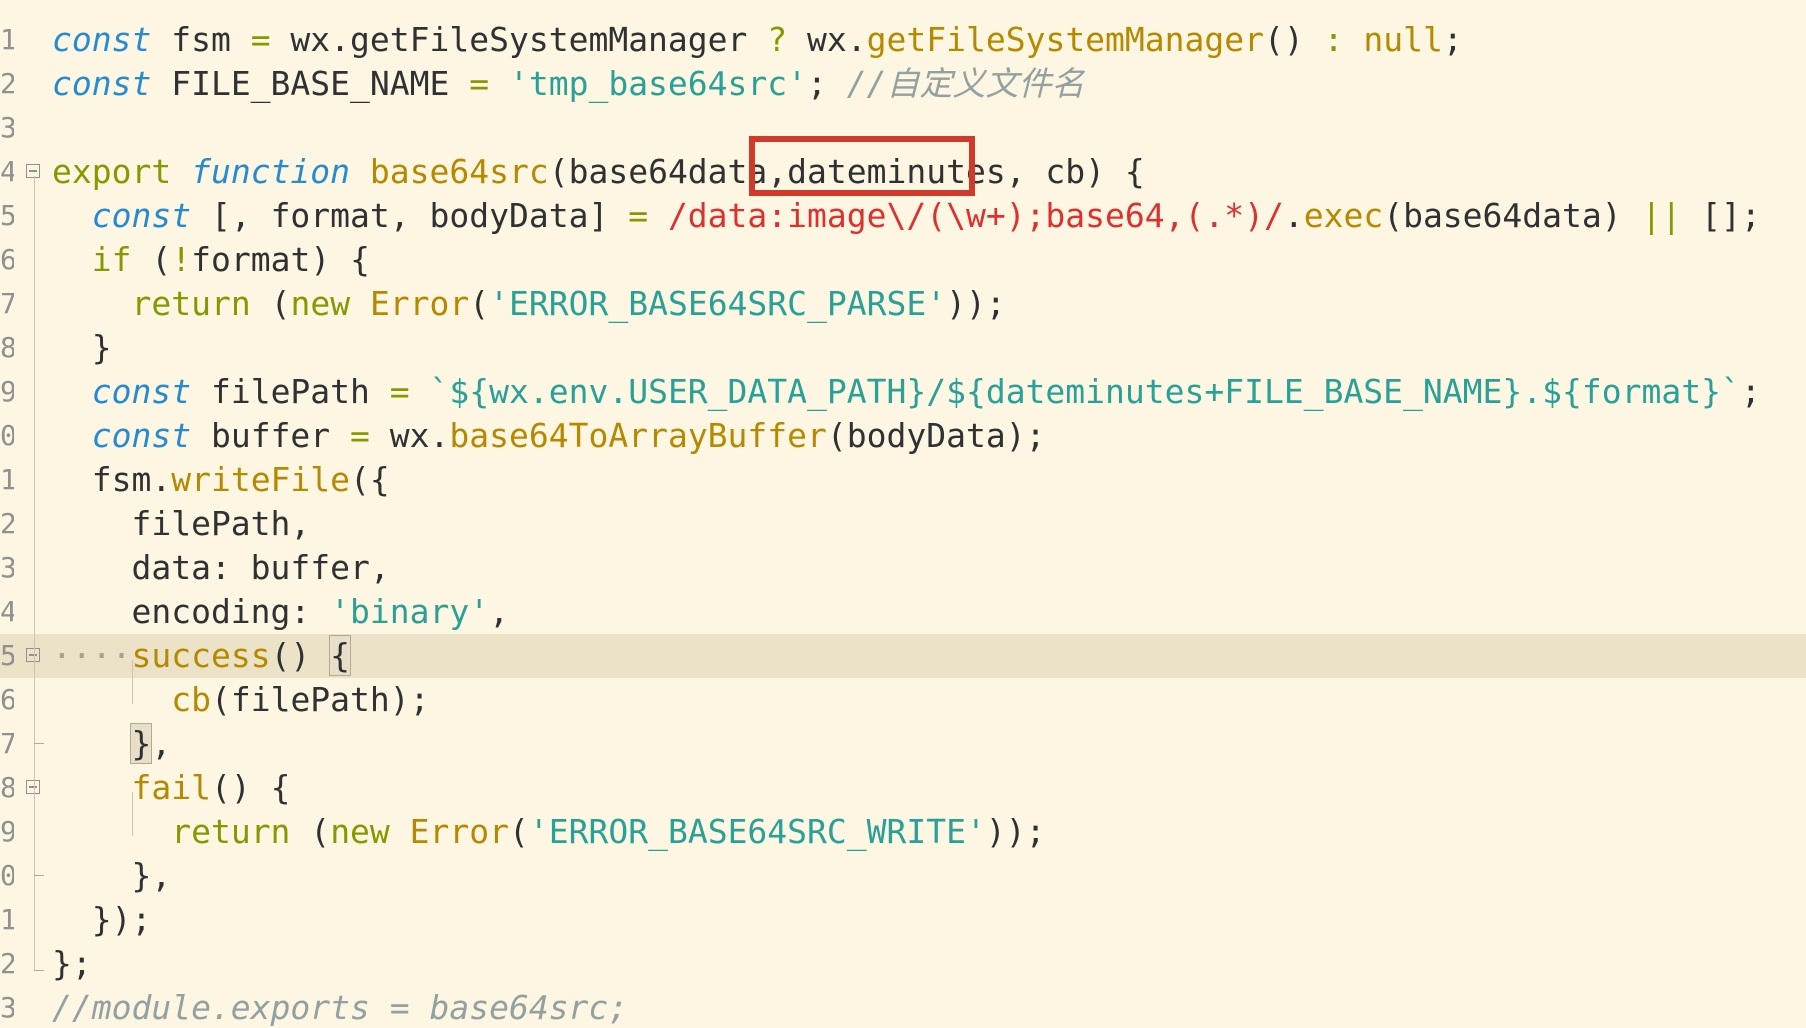 This screenshot has height=1028, width=1806. I want to click on code-token: getFileSystemManager, so click(549, 39).